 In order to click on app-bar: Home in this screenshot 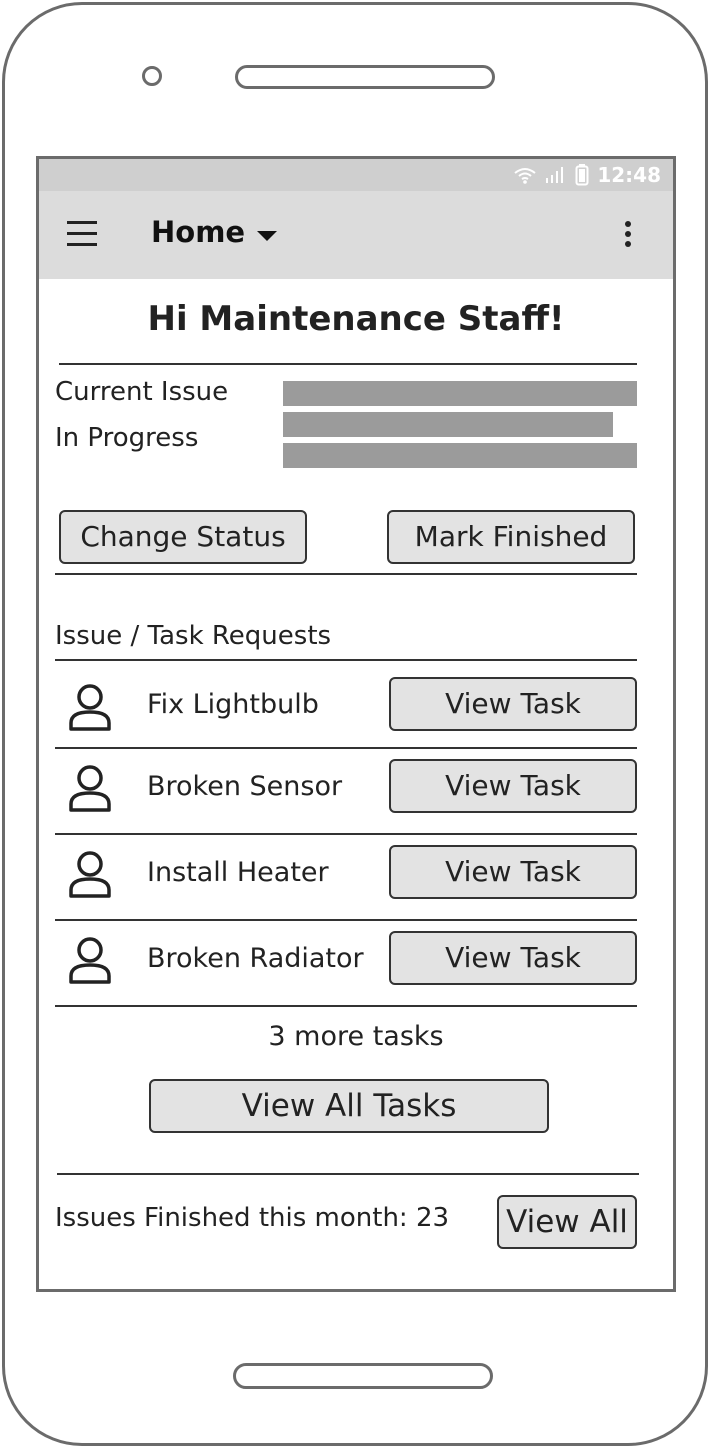, I will do `click(356, 235)`.